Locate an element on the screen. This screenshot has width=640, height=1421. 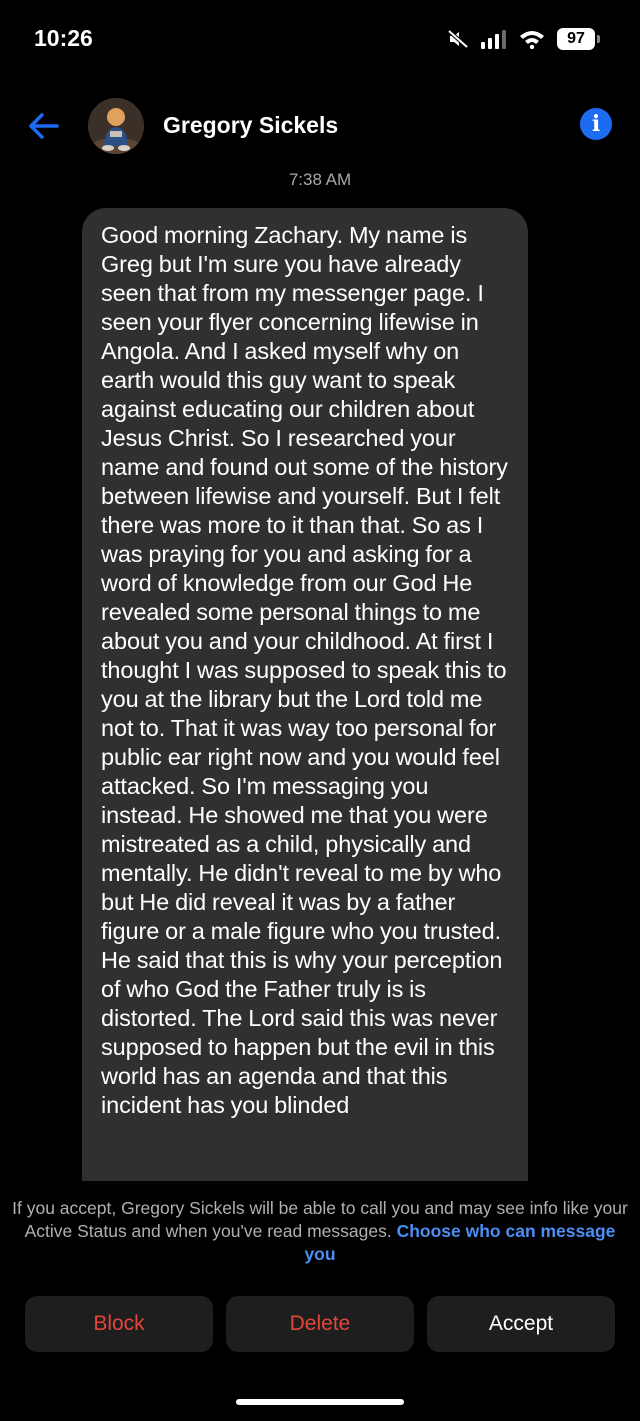
back-button is located at coordinates (44, 126).